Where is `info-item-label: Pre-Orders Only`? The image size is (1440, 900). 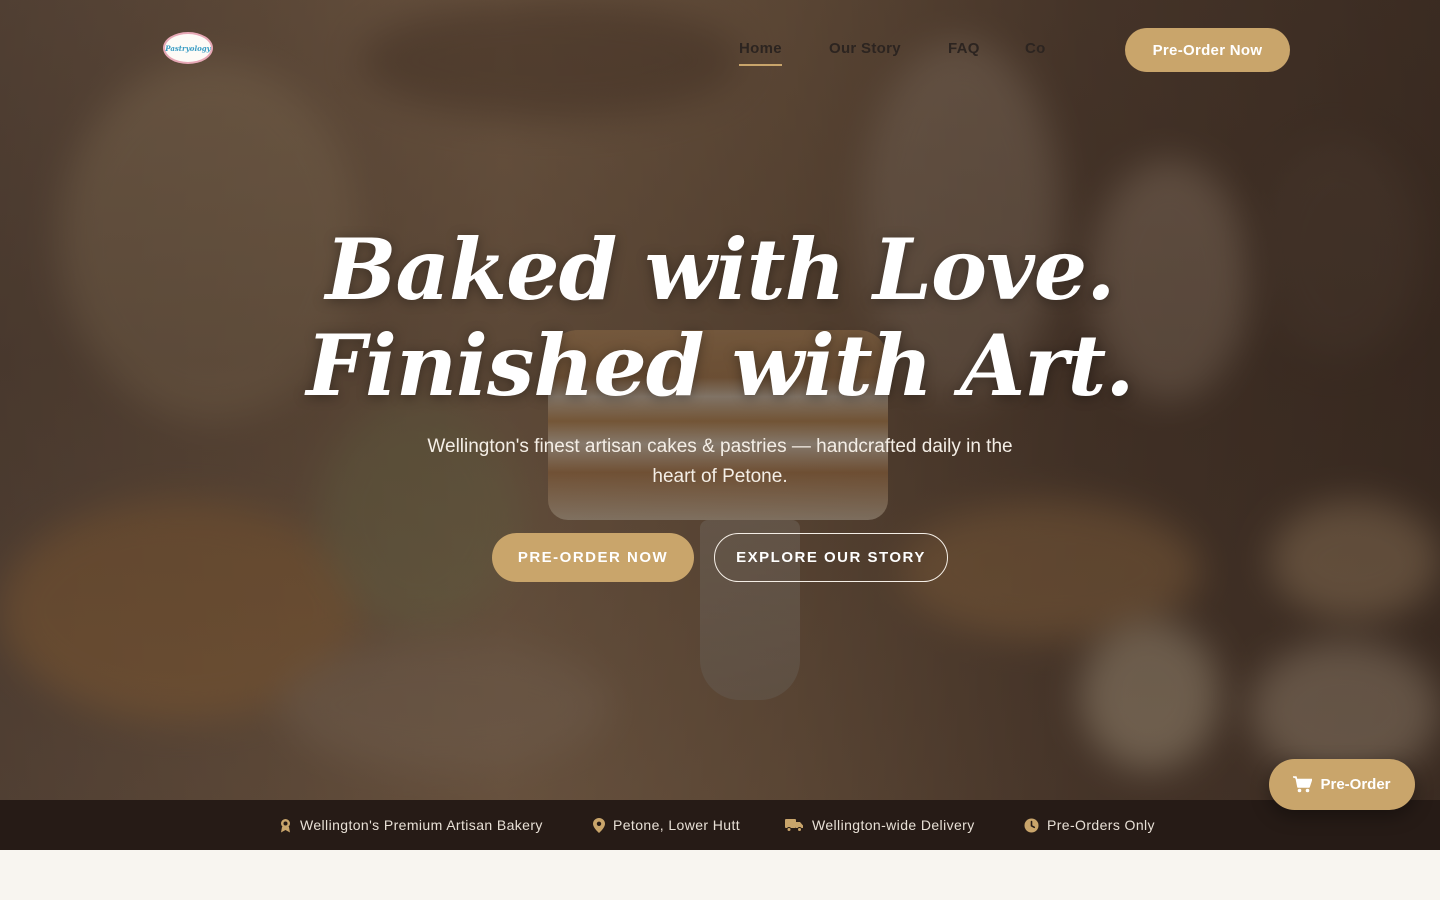
info-item-label: Pre-Orders Only is located at coordinates (1101, 825).